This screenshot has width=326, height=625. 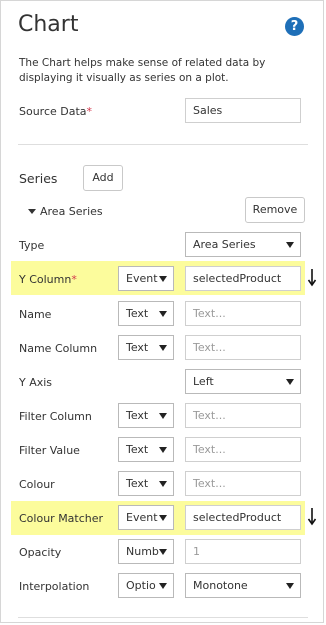 I want to click on interpolation-select: Monotone, so click(x=243, y=585).